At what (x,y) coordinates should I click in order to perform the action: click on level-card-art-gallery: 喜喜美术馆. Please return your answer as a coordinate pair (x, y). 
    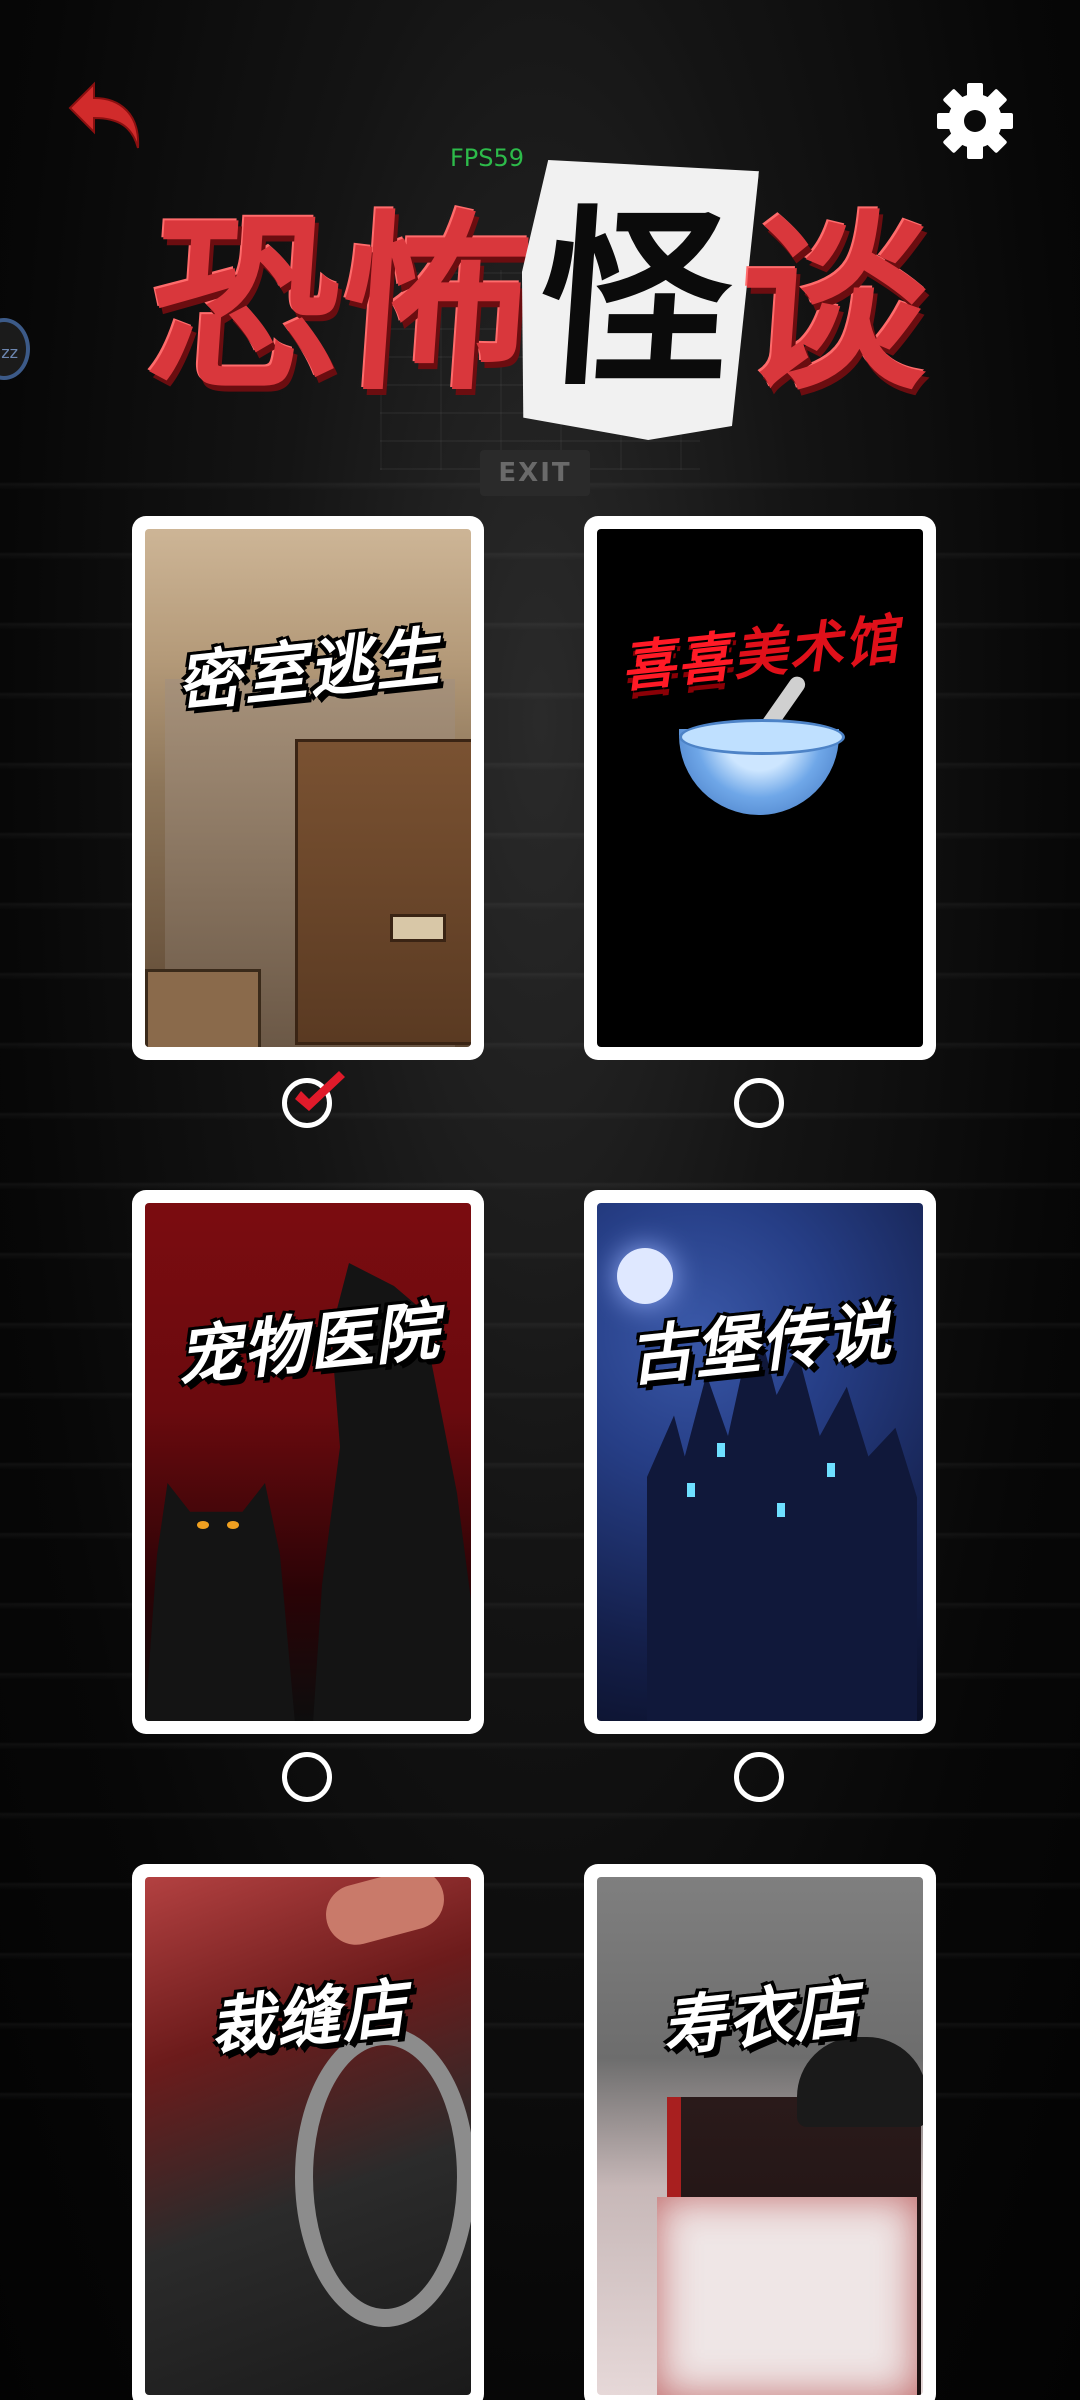
    Looking at the image, I should click on (760, 788).